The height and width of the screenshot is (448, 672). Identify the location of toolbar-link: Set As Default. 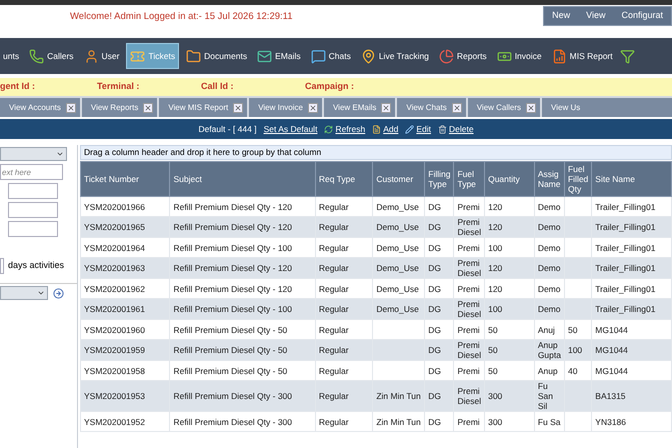
(291, 129).